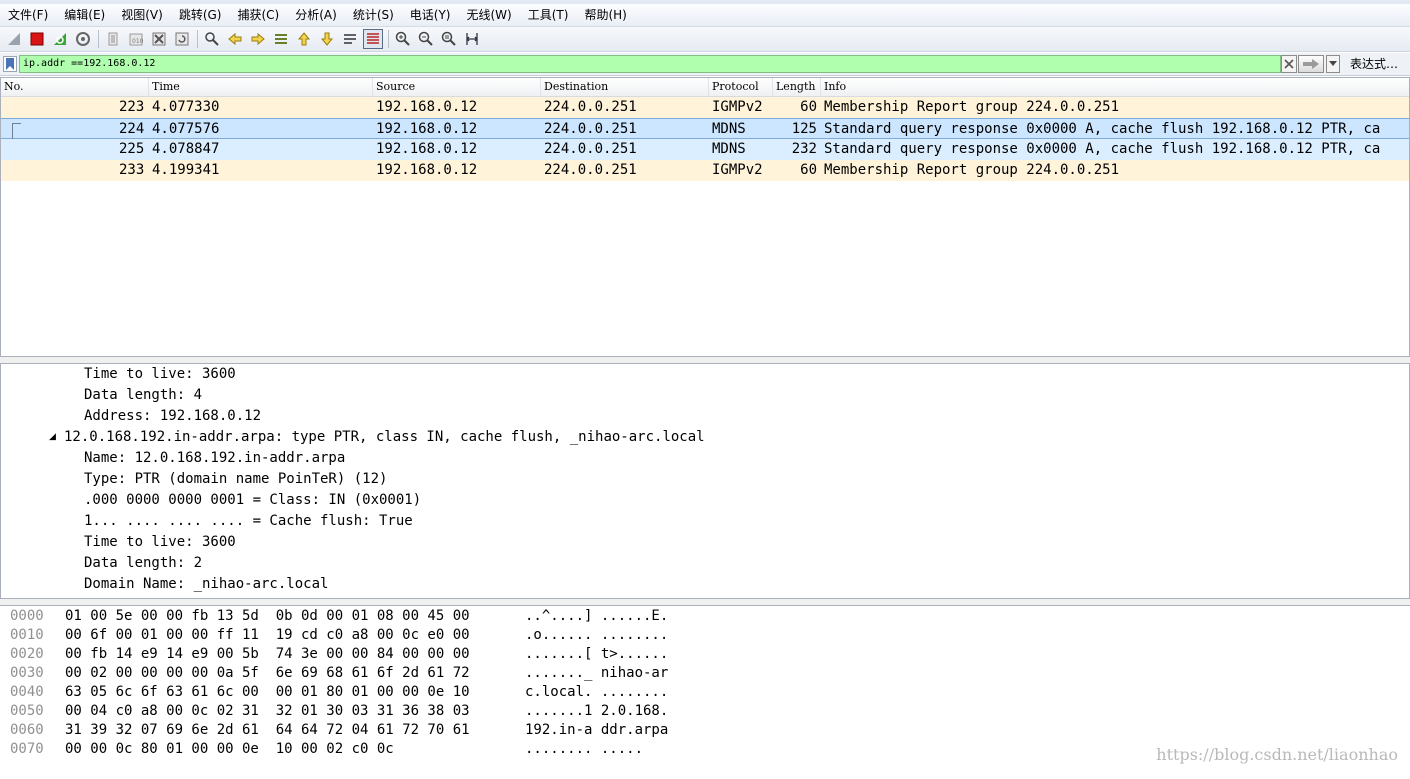  Describe the element at coordinates (596, 711) in the screenshot. I see `bytes-ascii: .......1 2.0.168.` at that location.